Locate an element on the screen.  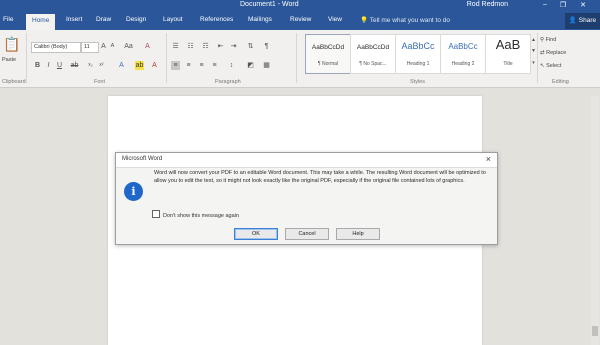
justify-icon: ≡ is located at coordinates (214, 65).